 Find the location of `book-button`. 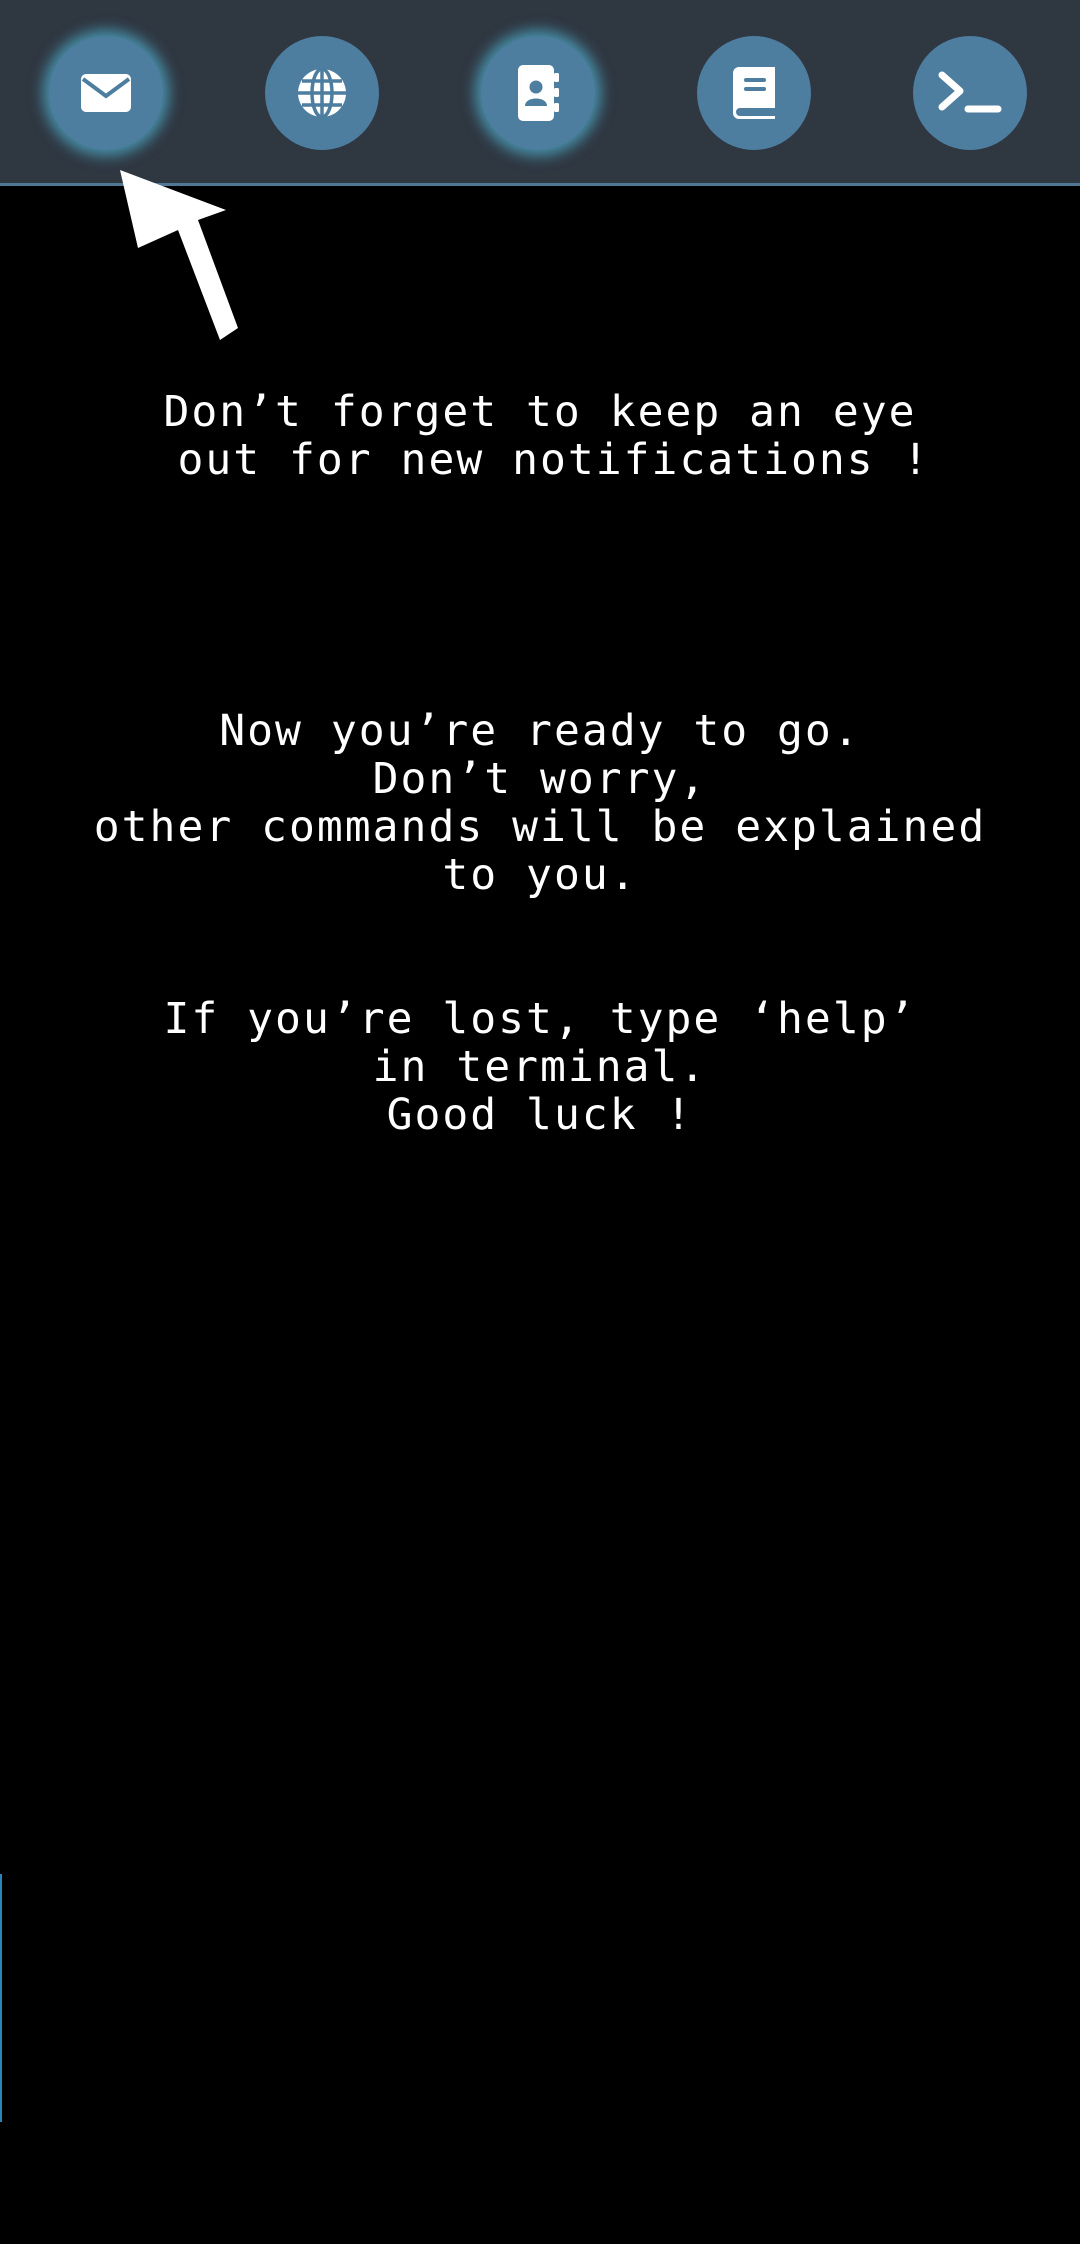

book-button is located at coordinates (754, 93).